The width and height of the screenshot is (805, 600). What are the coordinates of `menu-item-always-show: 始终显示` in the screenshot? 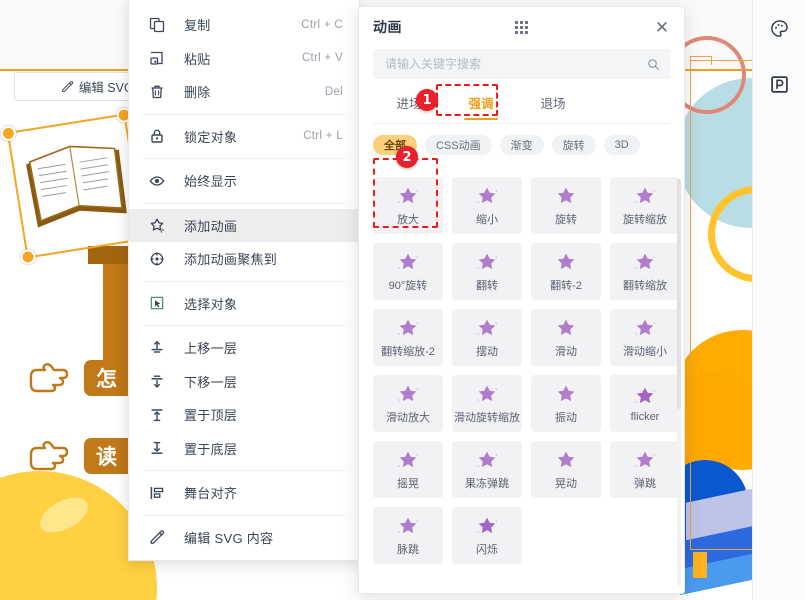 It's located at (244, 181).